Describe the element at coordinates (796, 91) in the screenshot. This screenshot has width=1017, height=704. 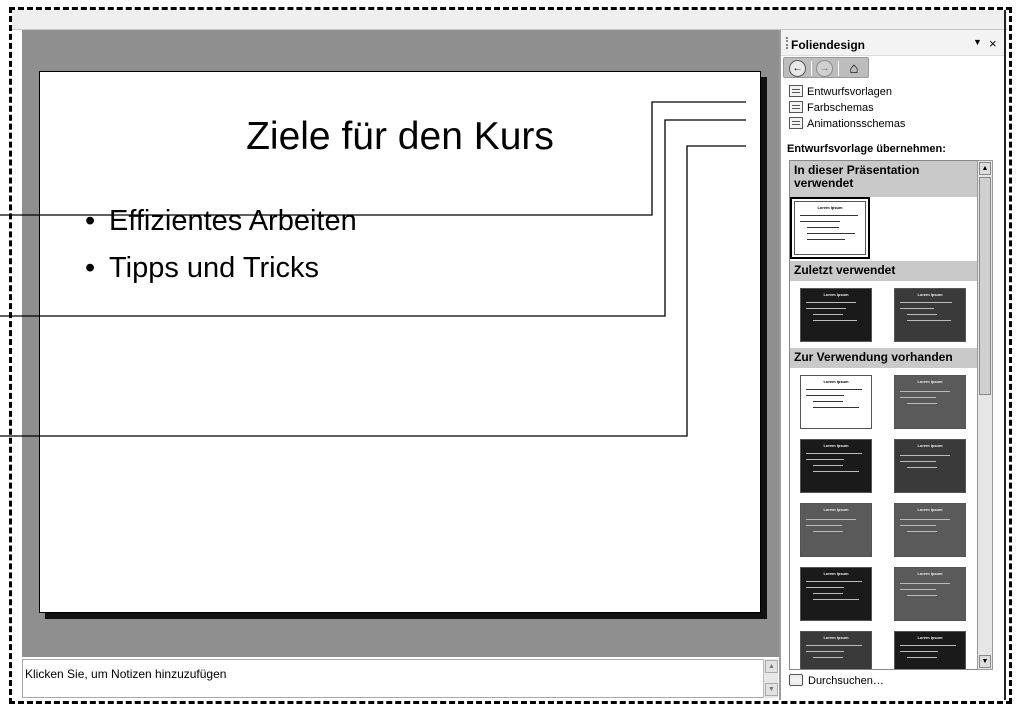
I see `design-templates-icon` at that location.